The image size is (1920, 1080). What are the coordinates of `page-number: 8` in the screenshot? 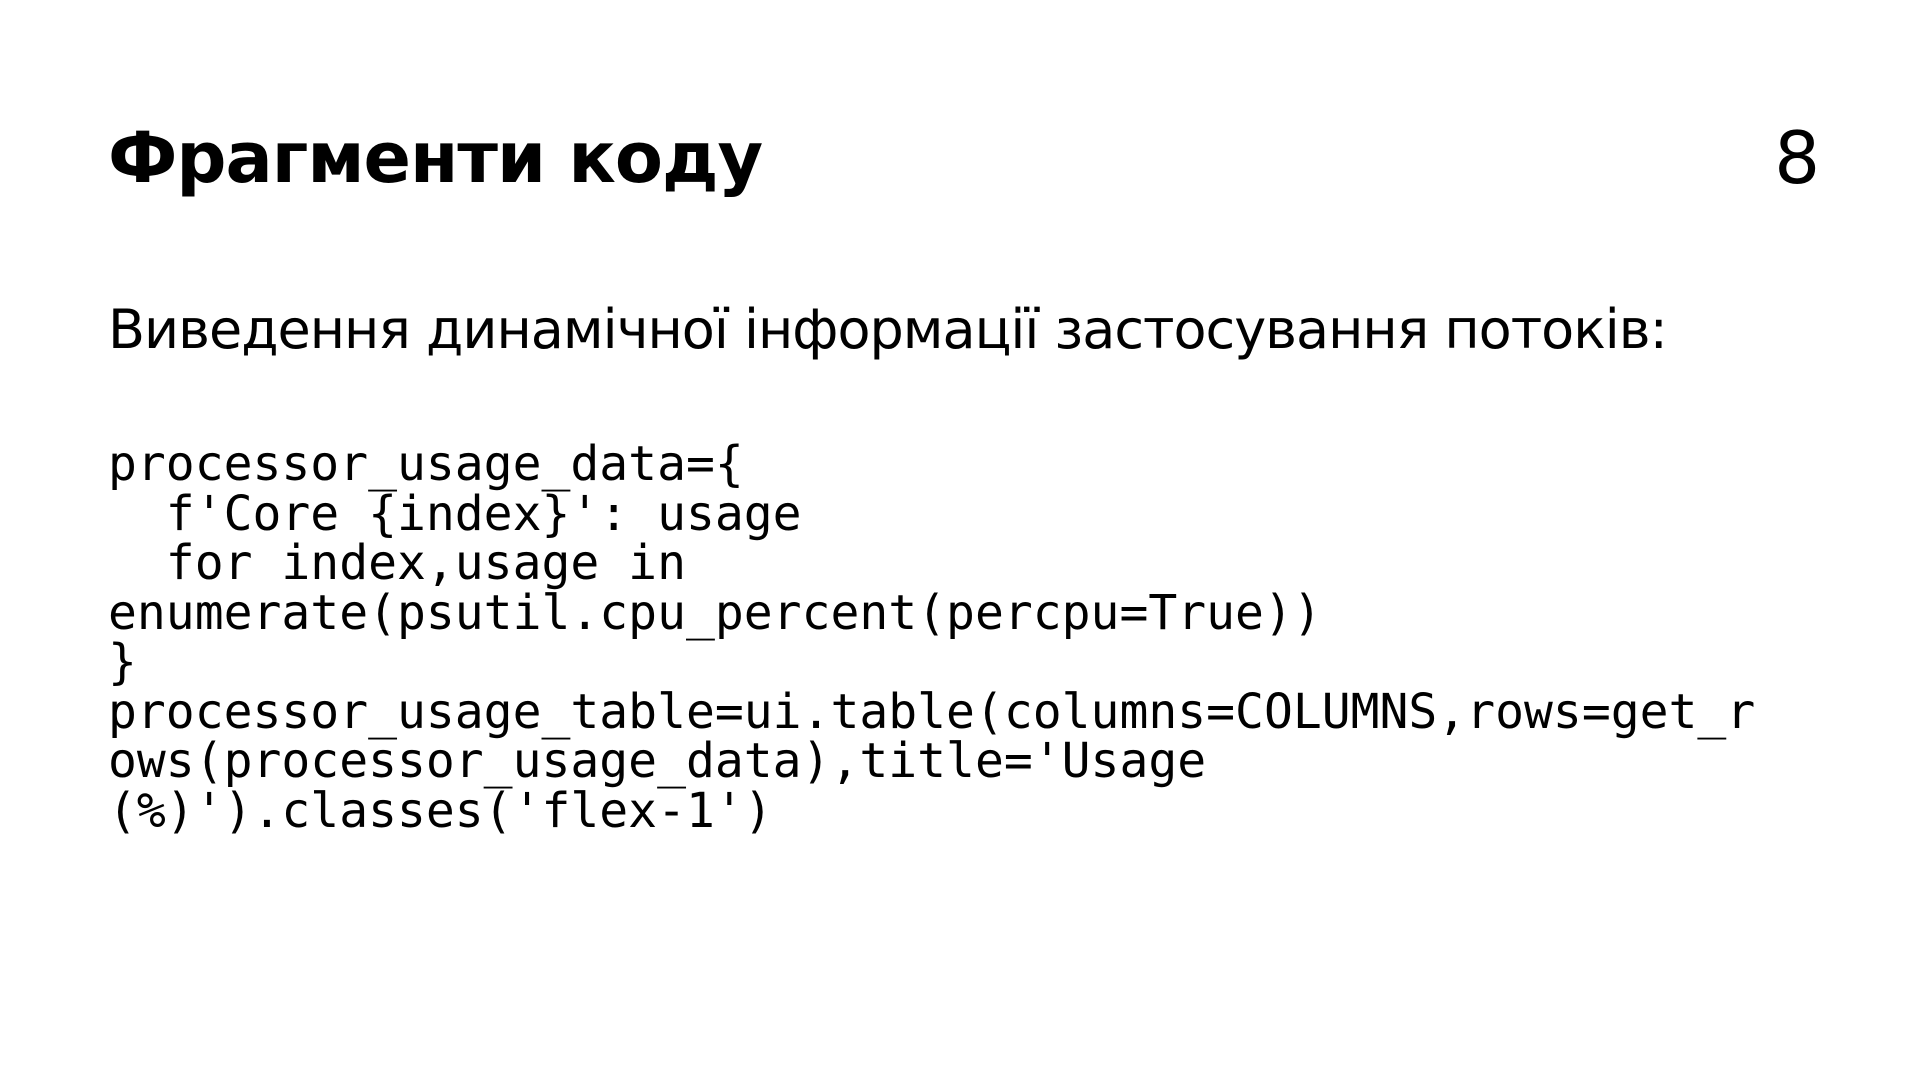 It's located at (1797, 158).